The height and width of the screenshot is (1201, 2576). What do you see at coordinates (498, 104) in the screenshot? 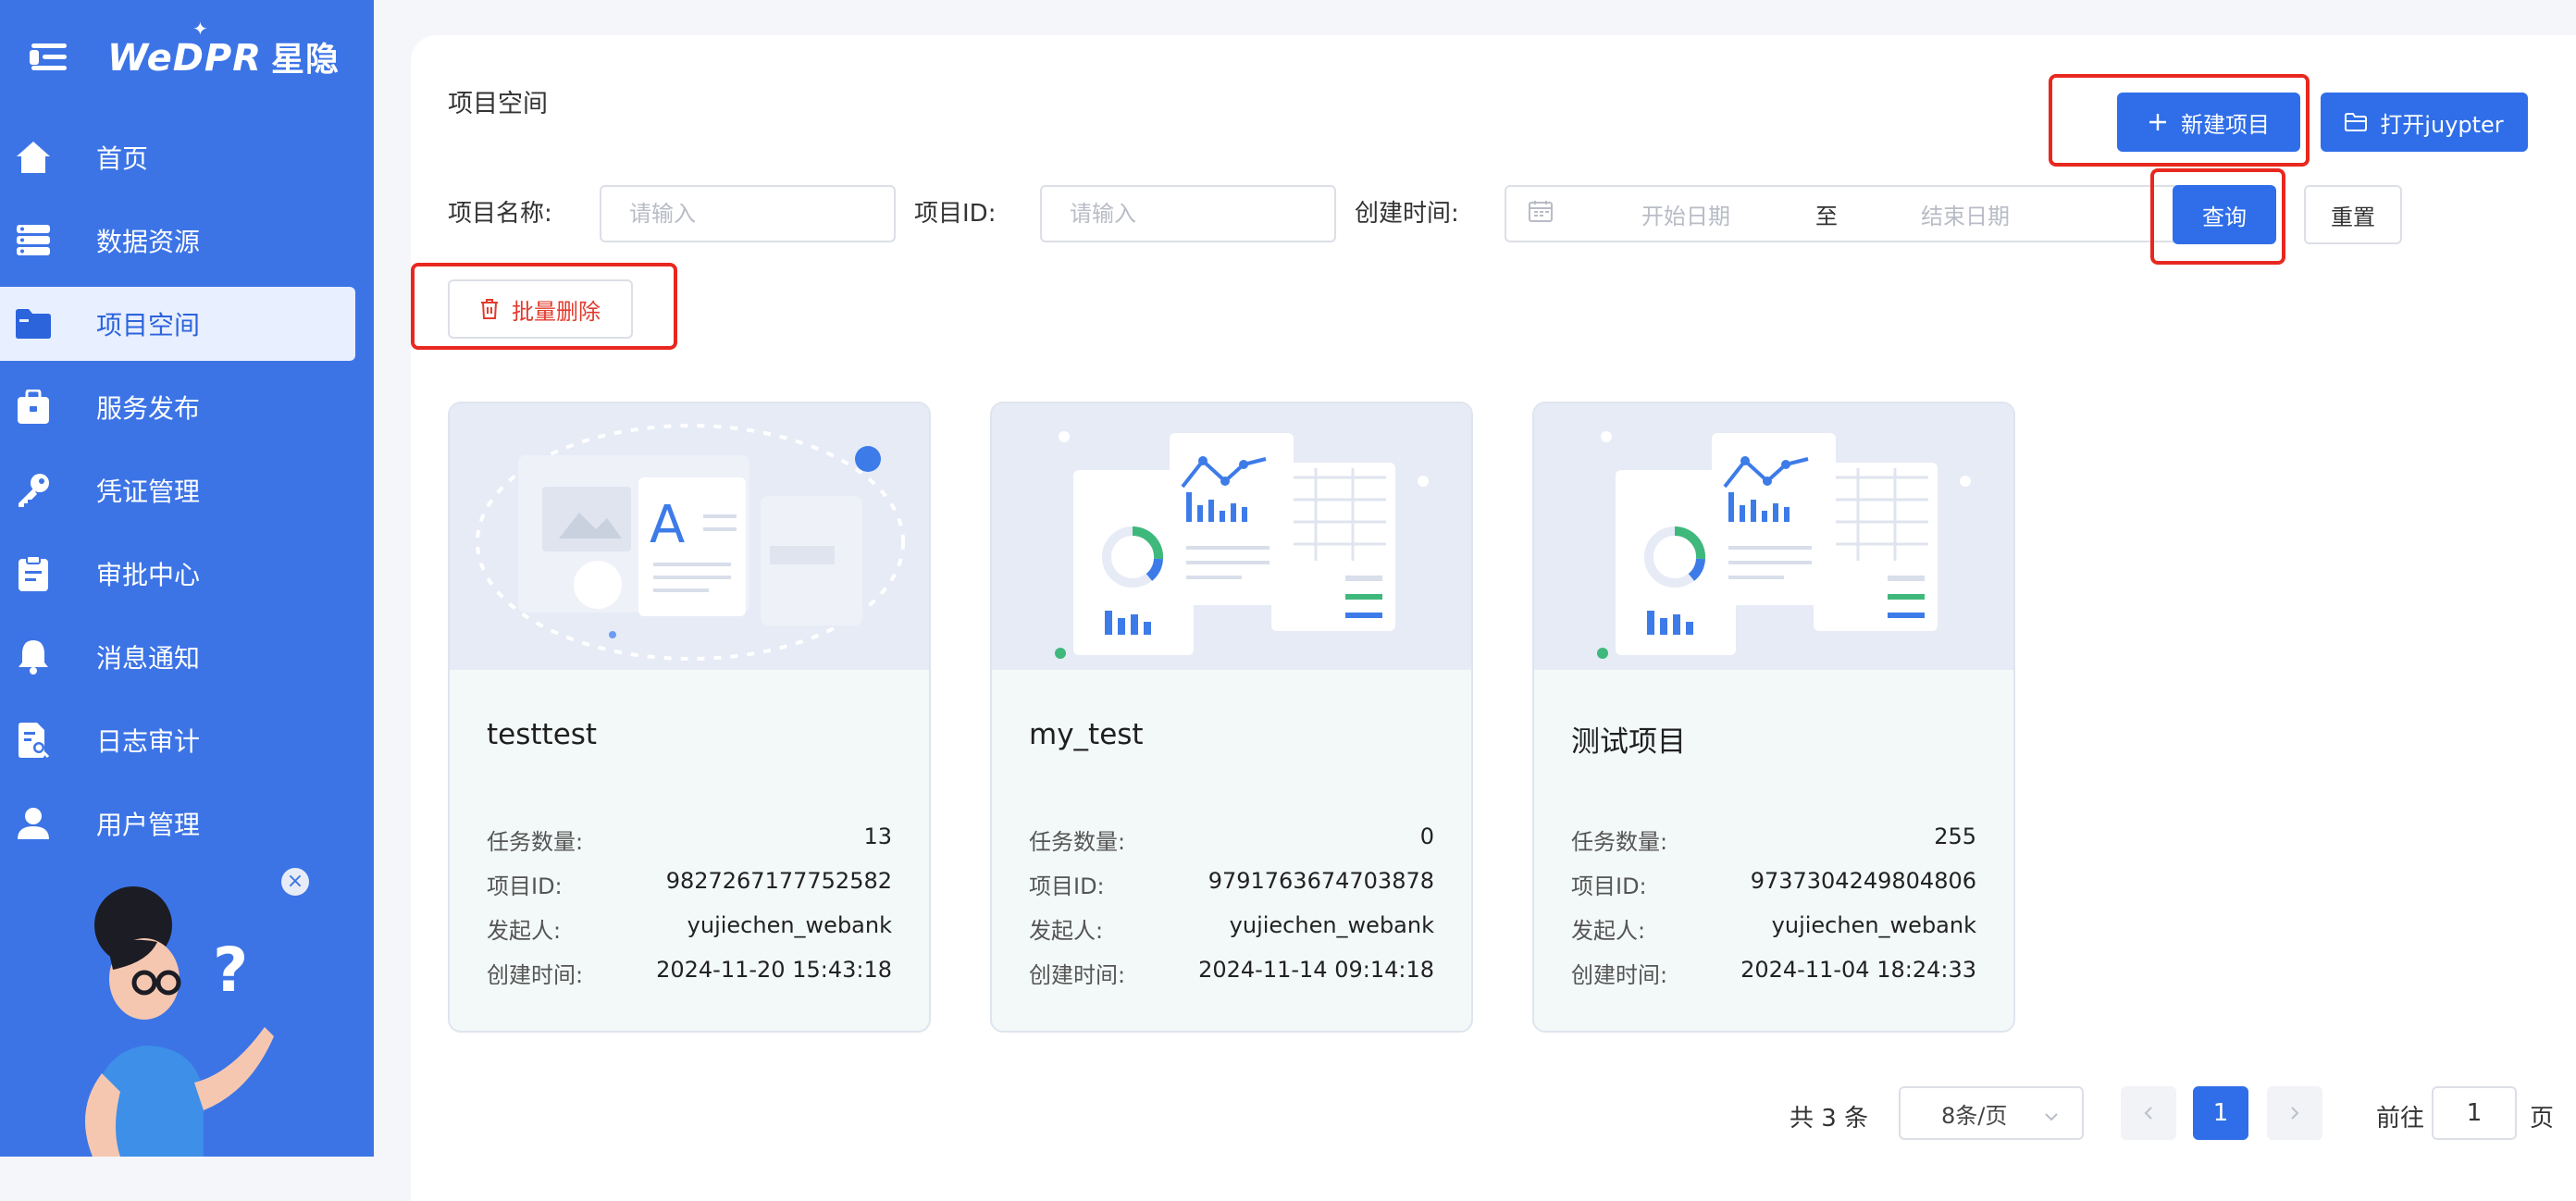
I see `page-title: 项目空间` at bounding box center [498, 104].